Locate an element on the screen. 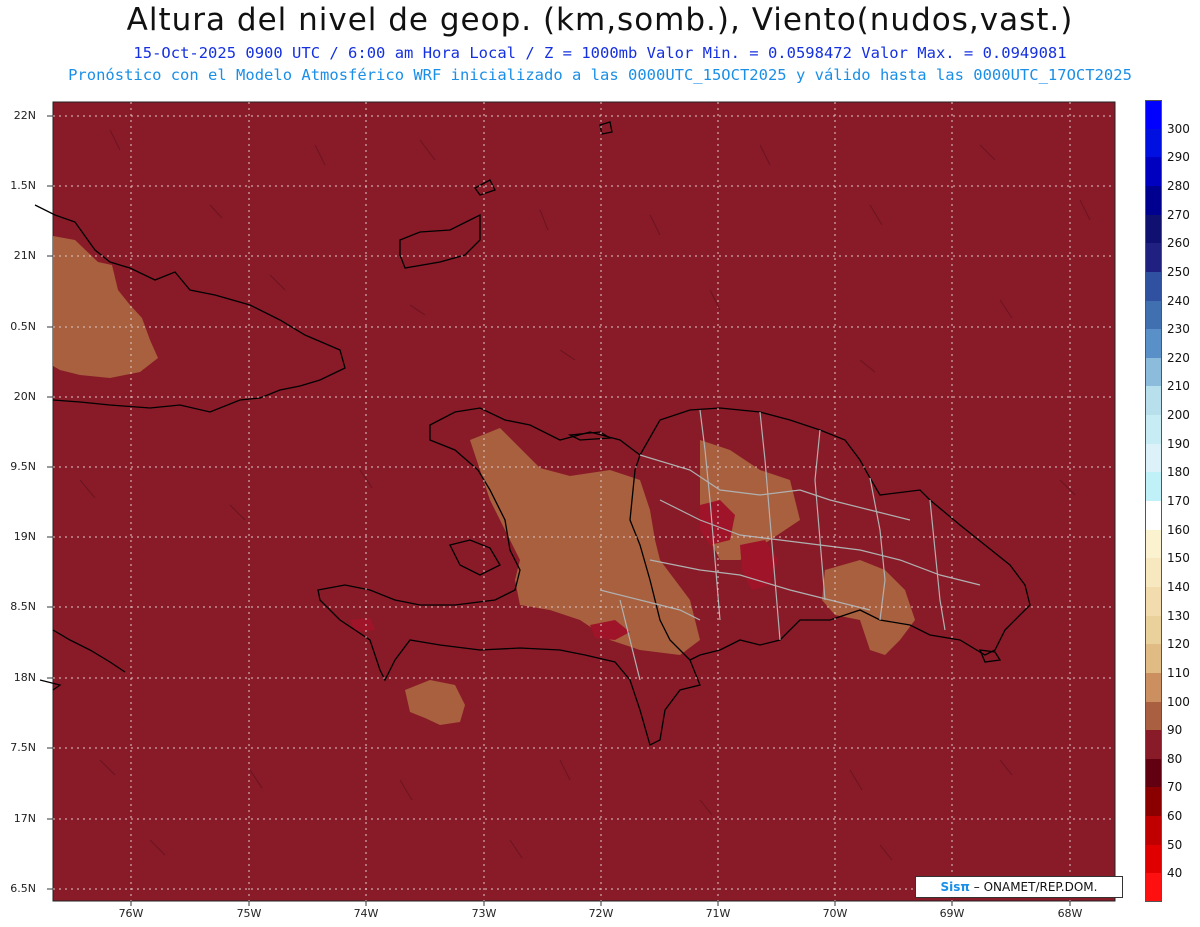 The width and height of the screenshot is (1200, 927). lat-label-12: 6.5N is located at coordinates (23, 888).